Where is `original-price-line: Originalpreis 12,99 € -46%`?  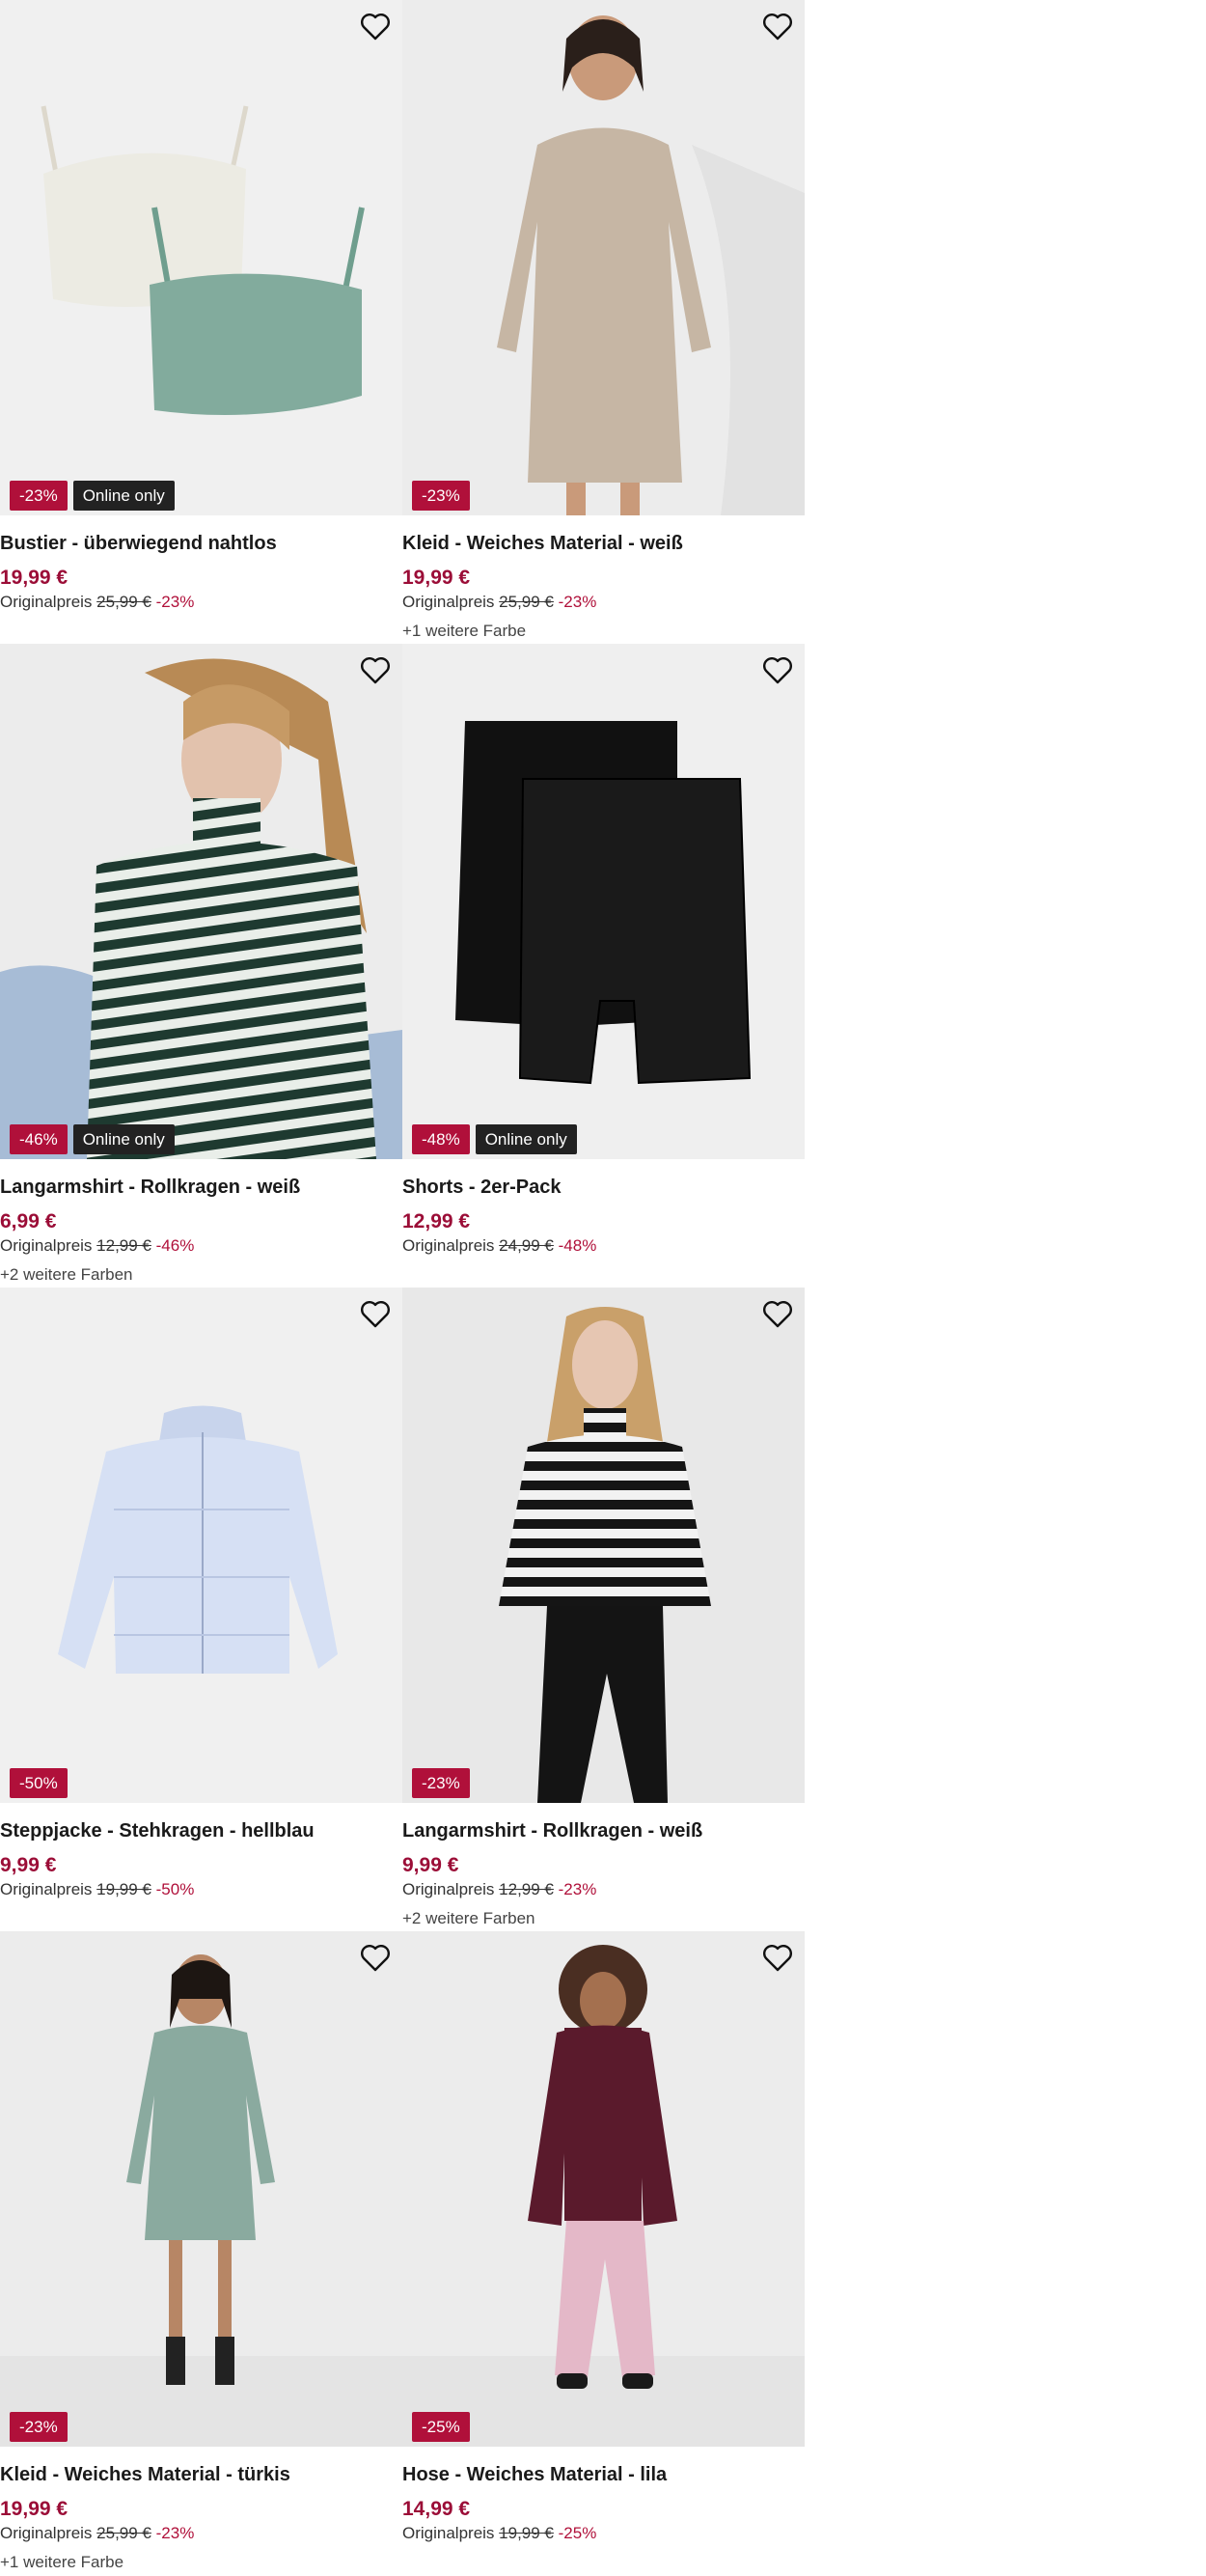 original-price-line: Originalpreis 12,99 € -46% is located at coordinates (97, 1246).